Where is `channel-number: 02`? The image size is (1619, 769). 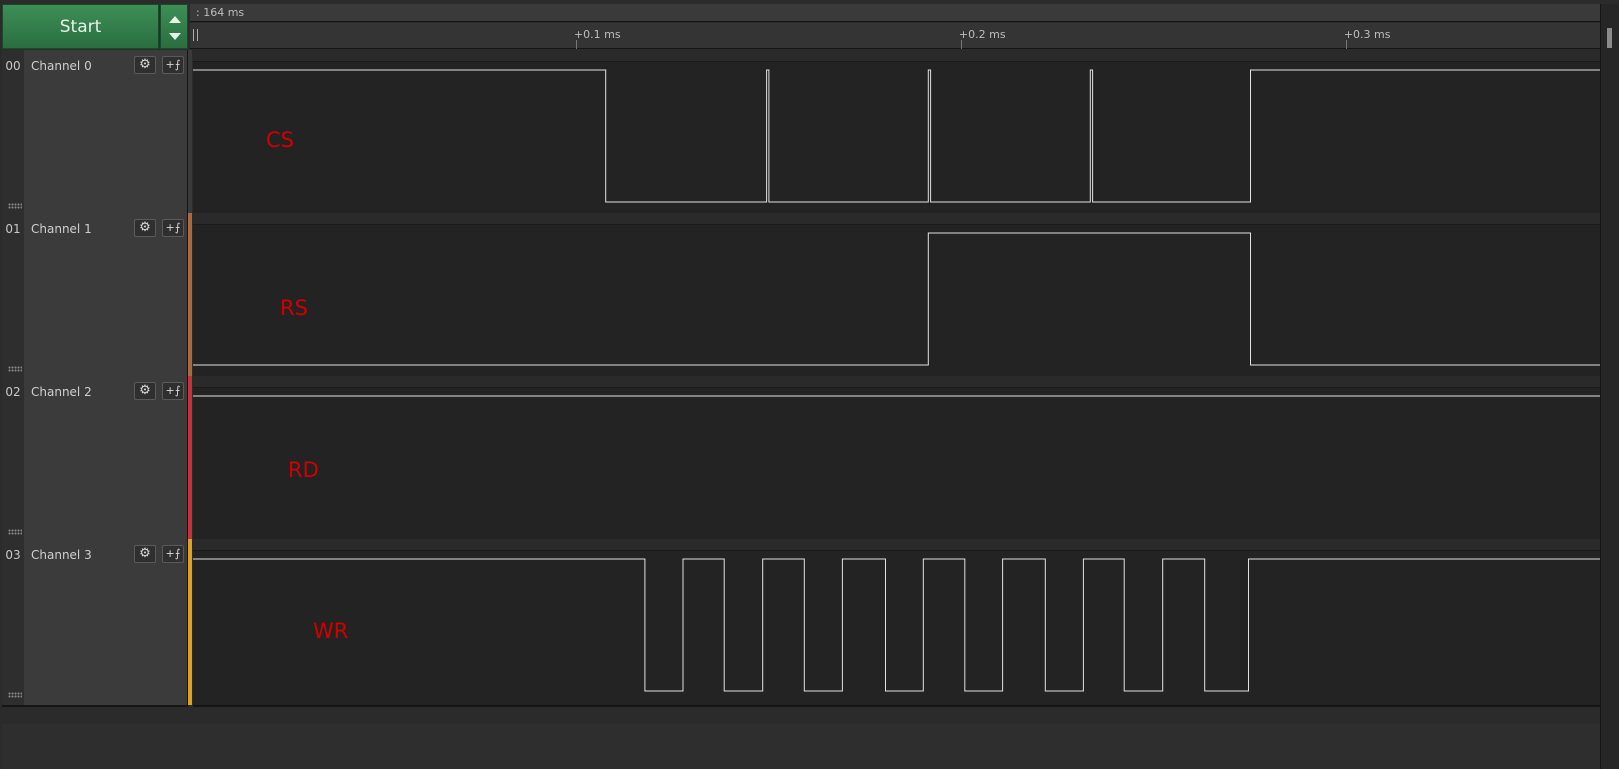 channel-number: 02 is located at coordinates (13, 459).